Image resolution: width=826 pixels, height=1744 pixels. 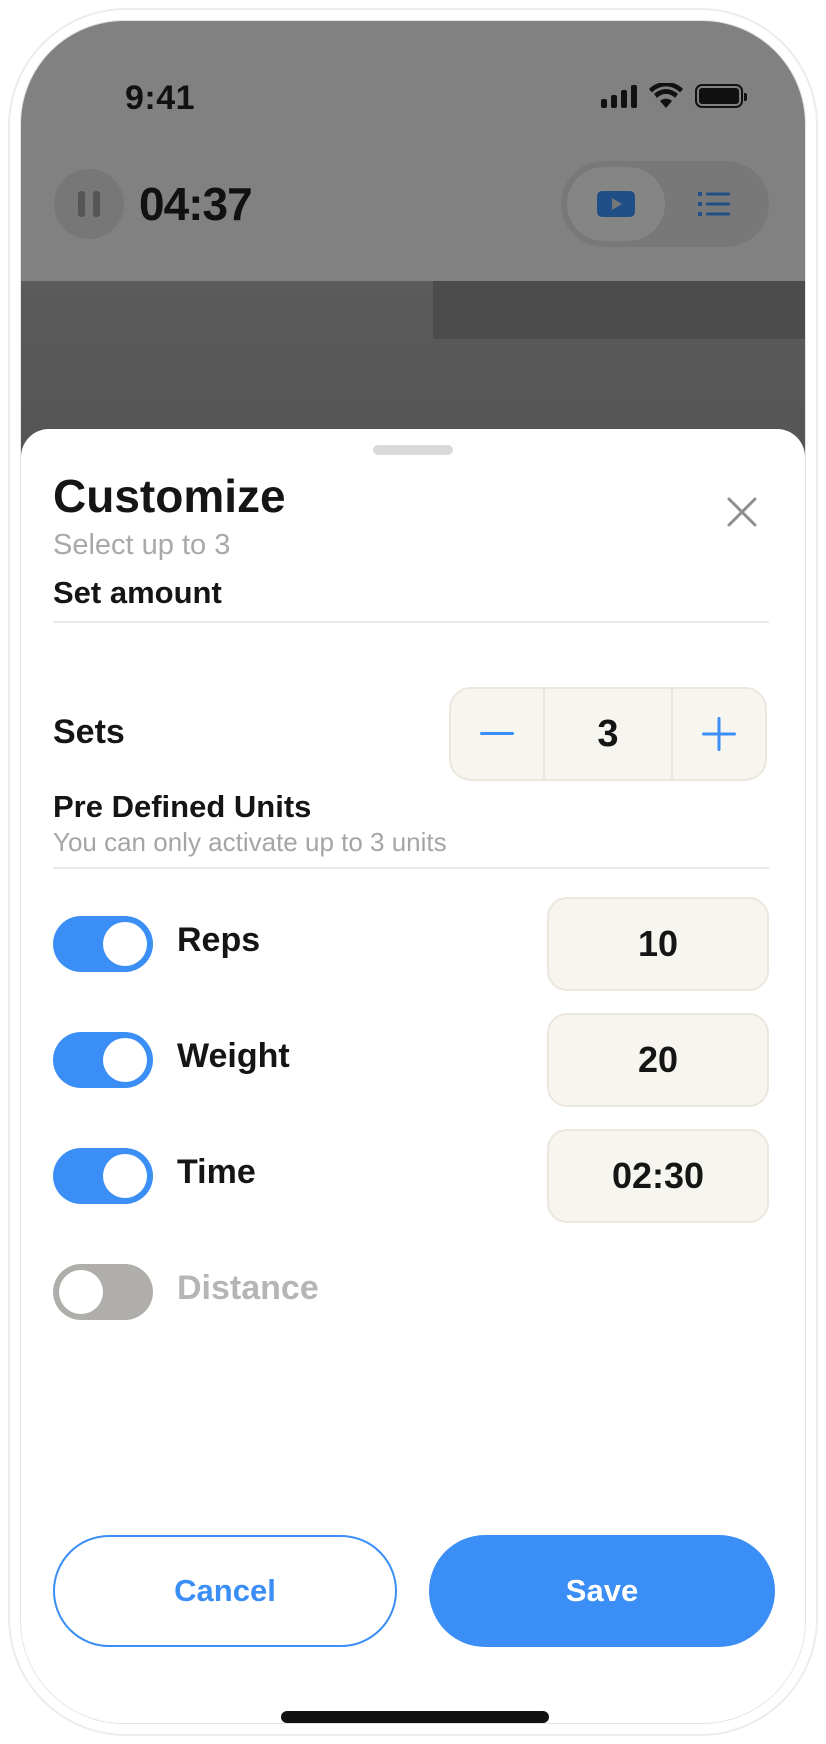 I want to click on decrement-button, so click(x=497, y=734).